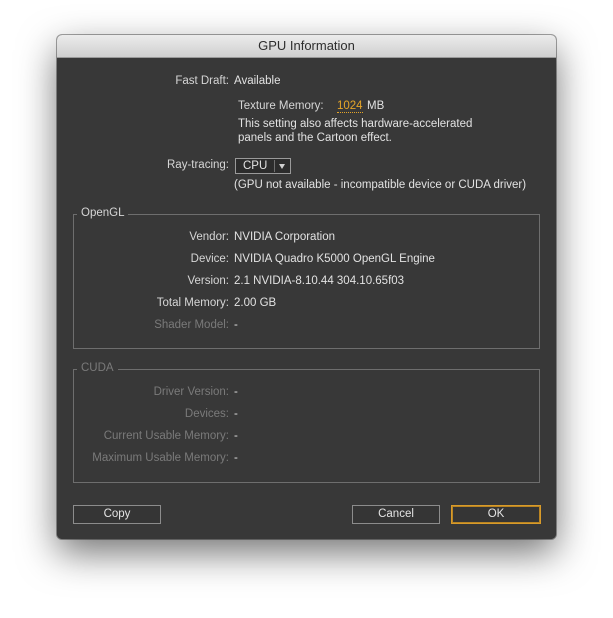 This screenshot has height=618, width=613. What do you see at coordinates (315, 138) in the screenshot?
I see `texture-memory-note-line2: panels and the Cartoon effect.` at bounding box center [315, 138].